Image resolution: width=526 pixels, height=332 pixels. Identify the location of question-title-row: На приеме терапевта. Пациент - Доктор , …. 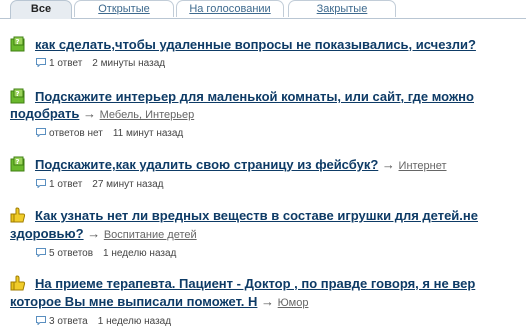
(280, 284).